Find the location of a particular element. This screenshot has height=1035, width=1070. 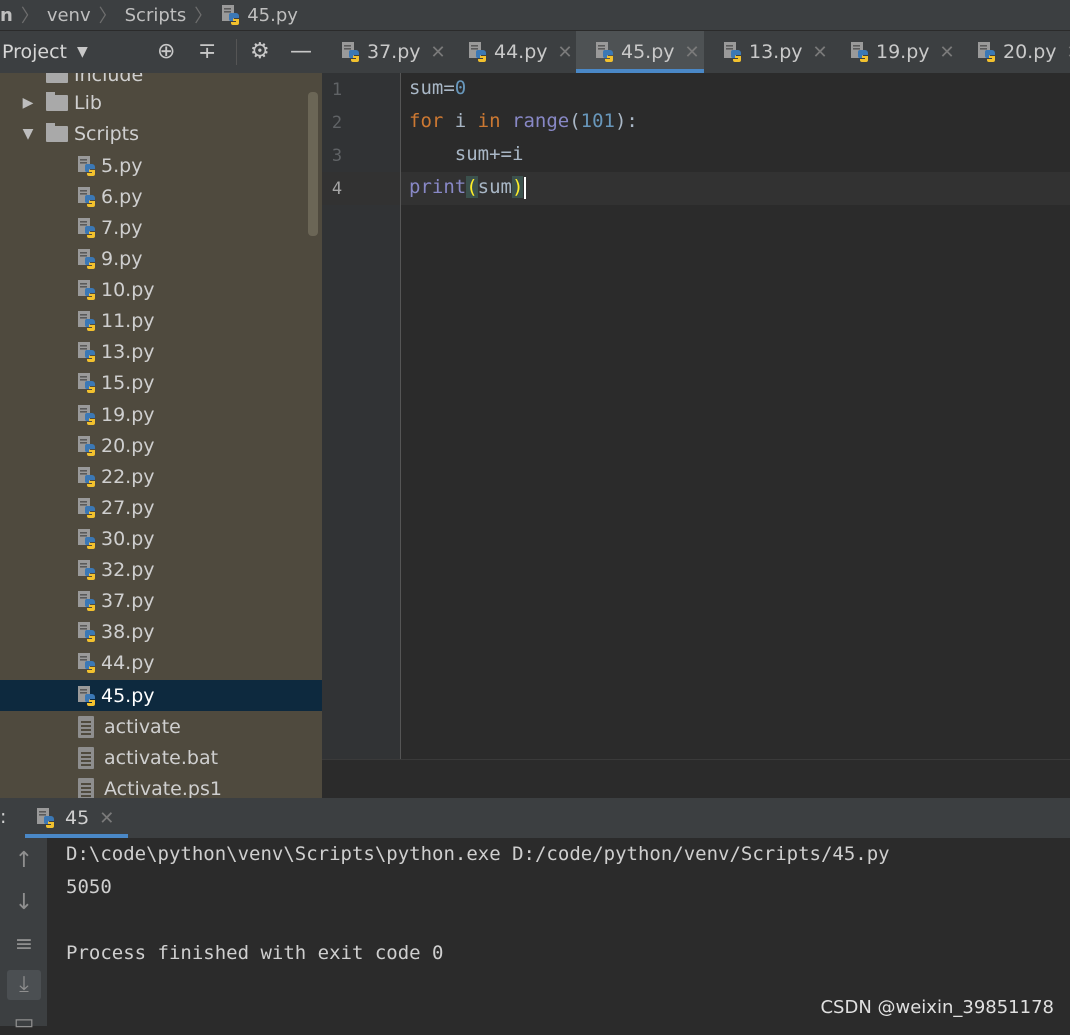

tree-item: 27.py is located at coordinates (161, 507).